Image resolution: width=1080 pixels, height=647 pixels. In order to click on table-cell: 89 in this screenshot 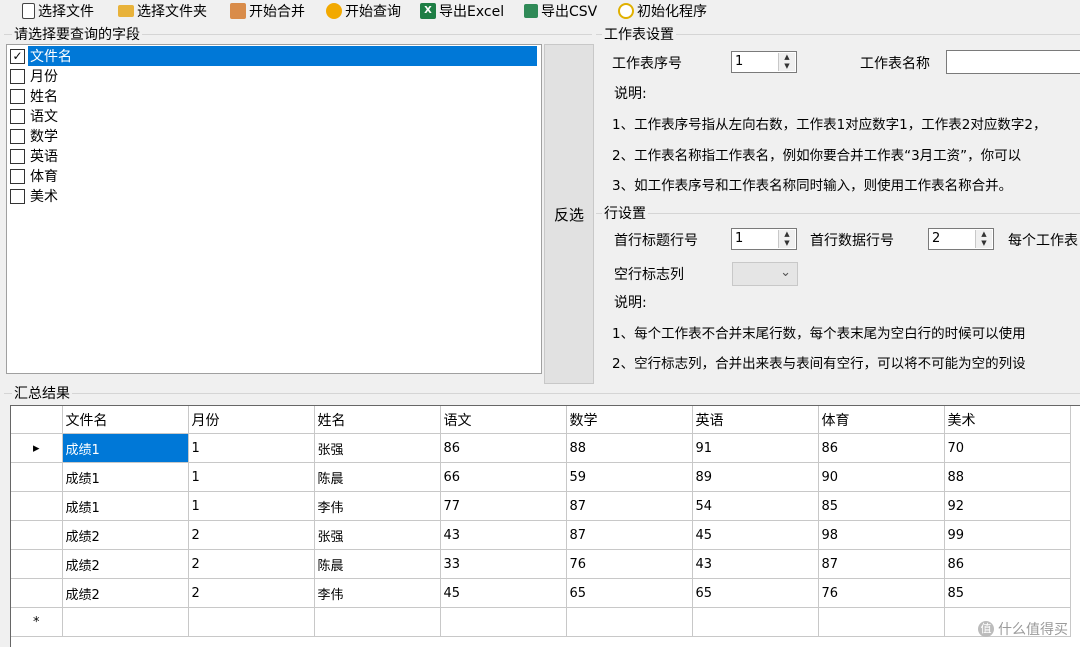, I will do `click(755, 477)`.